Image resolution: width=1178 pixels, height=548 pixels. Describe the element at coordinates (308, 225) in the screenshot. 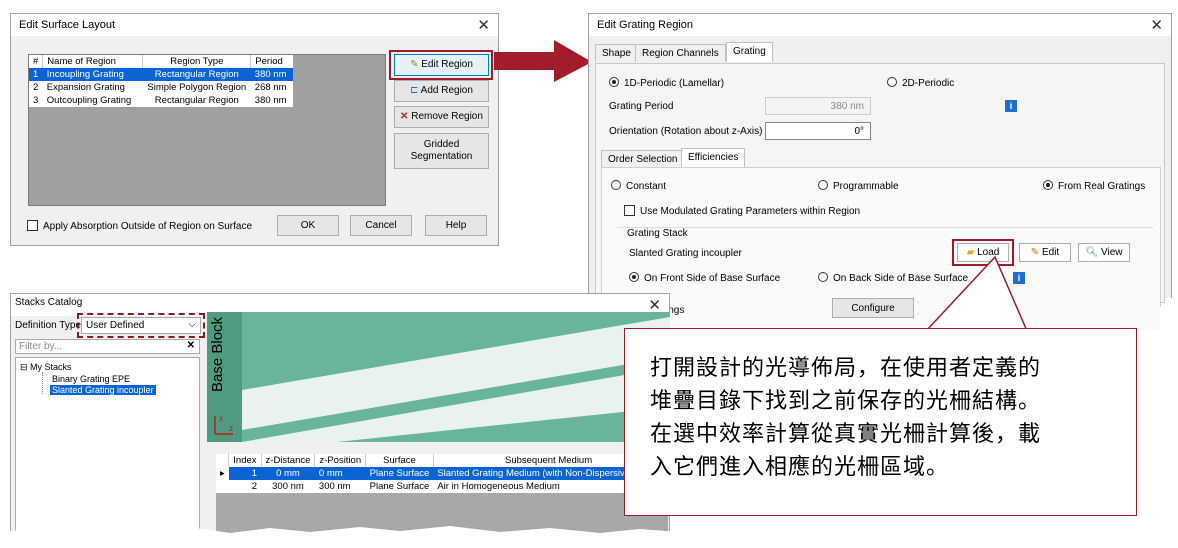

I see `ok-button: OK` at that location.